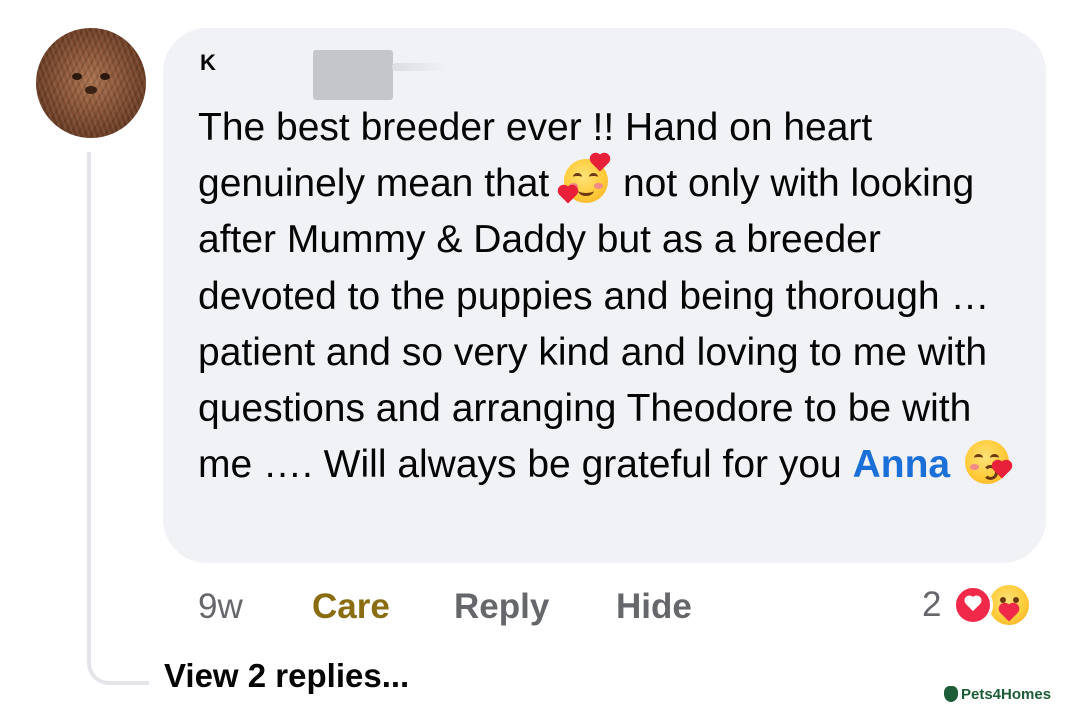 The width and height of the screenshot is (1080, 716). What do you see at coordinates (351, 607) in the screenshot?
I see `care-reaction-button: Care` at bounding box center [351, 607].